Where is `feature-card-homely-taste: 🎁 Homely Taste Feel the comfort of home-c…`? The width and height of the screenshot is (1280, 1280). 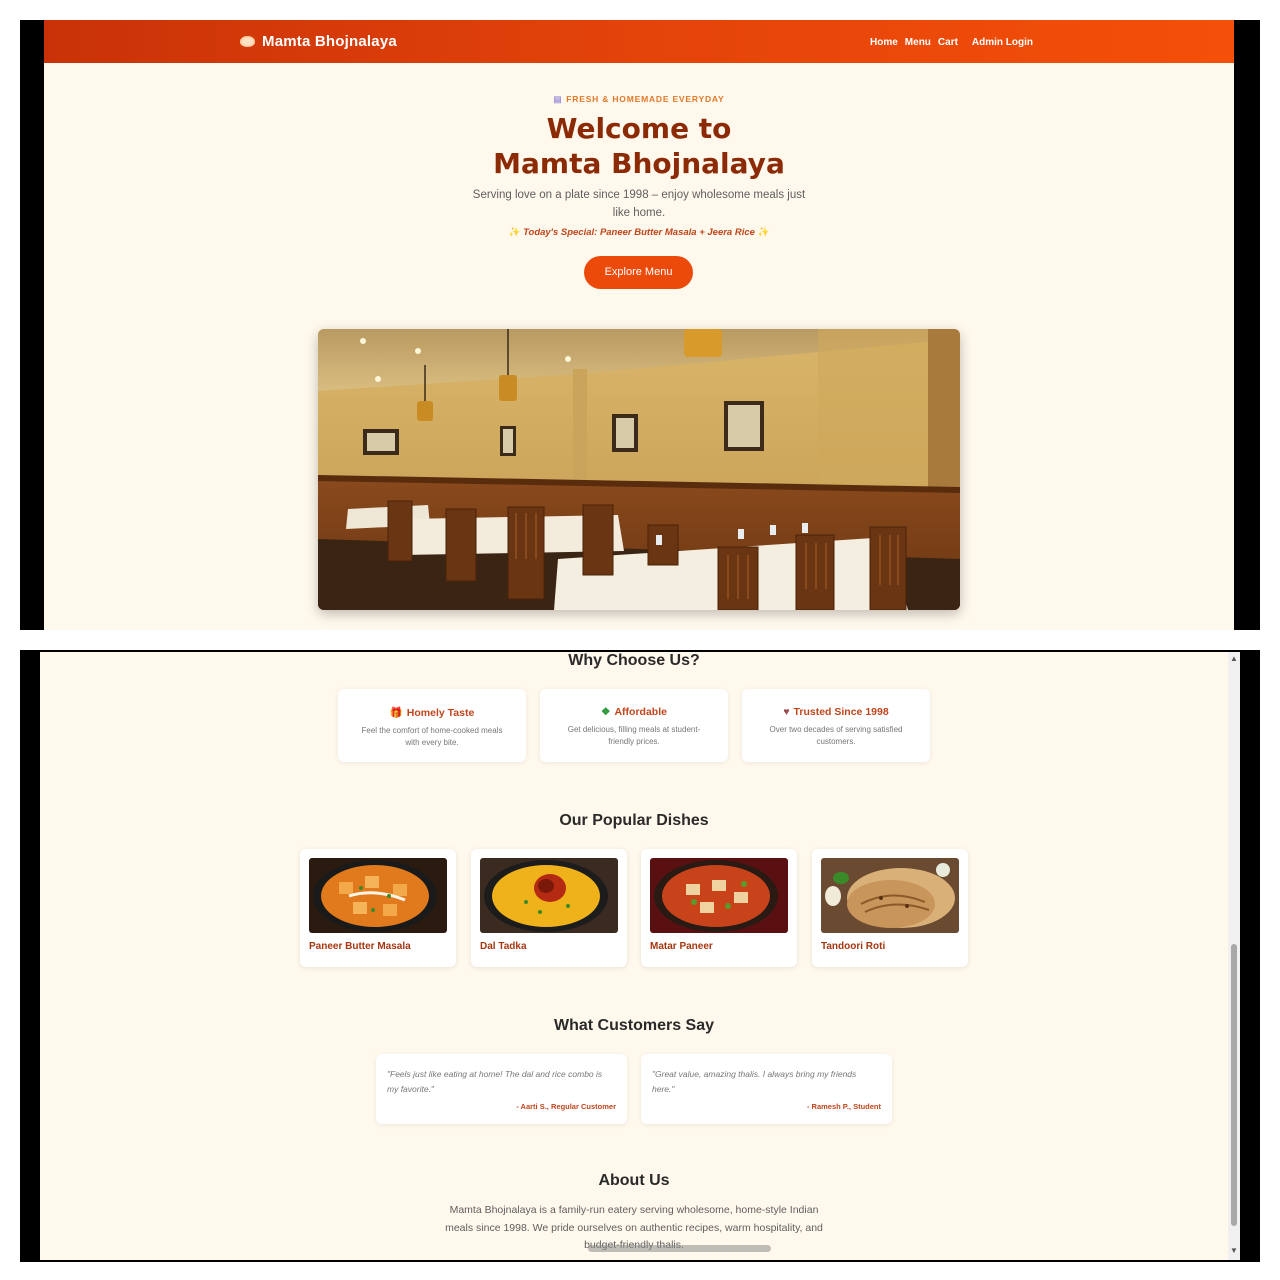
feature-card-homely-taste: 🎁 Homely Taste Feel the comfort of home-c… is located at coordinates (432, 725).